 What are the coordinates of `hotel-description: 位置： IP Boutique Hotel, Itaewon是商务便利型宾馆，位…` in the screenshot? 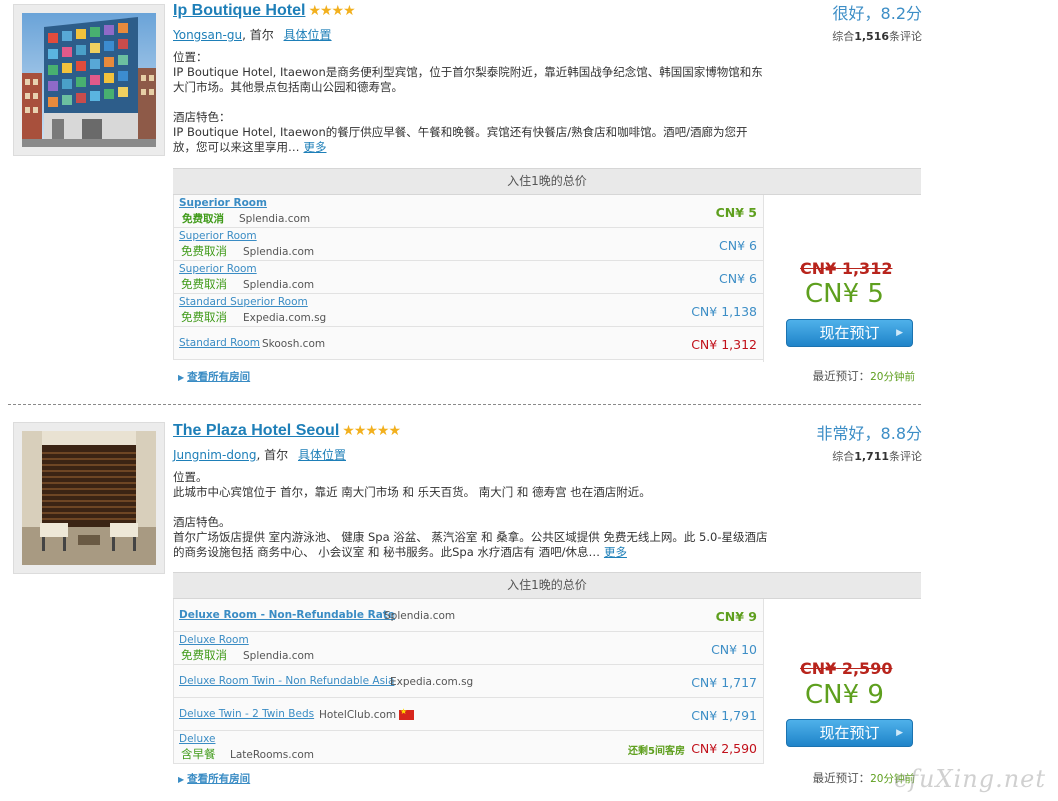 It's located at (470, 102).